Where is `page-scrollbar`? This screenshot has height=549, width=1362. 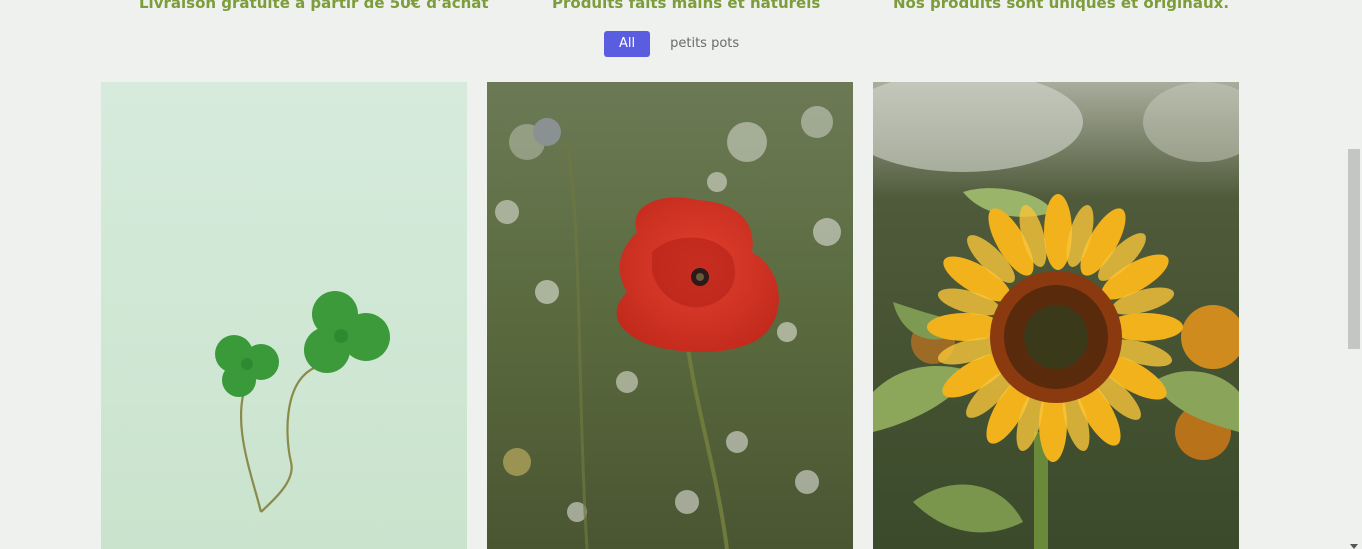 page-scrollbar is located at coordinates (1353, 274).